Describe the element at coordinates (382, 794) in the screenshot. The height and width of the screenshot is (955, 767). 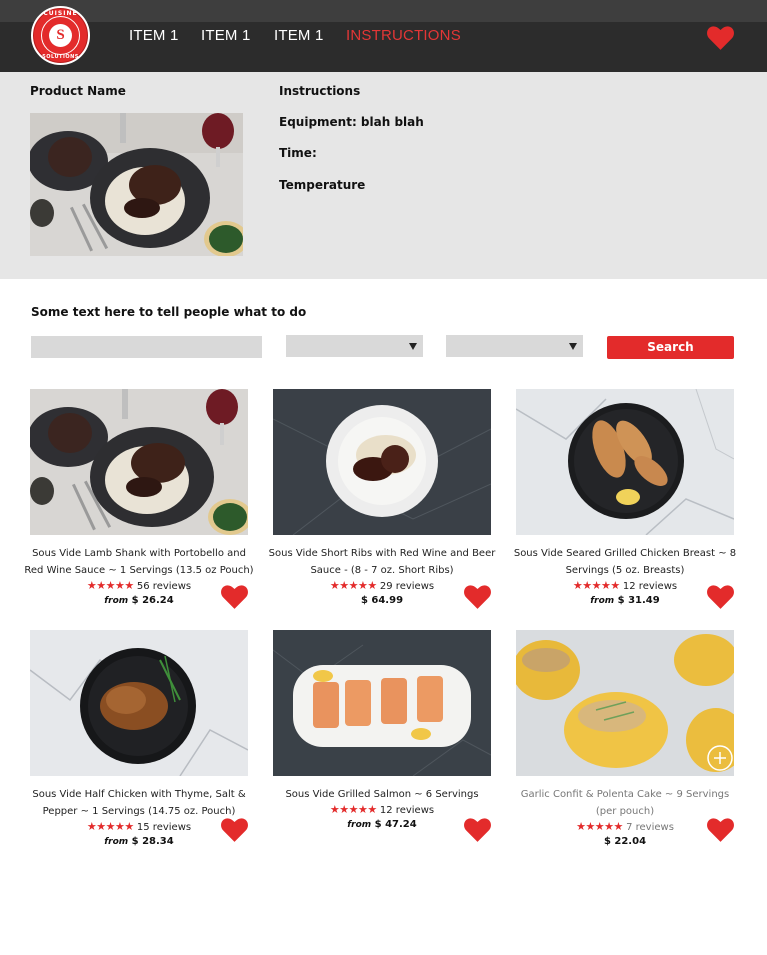
I see `product-title: Sous Vide Grilled Salmon ~ 6 Servings` at that location.